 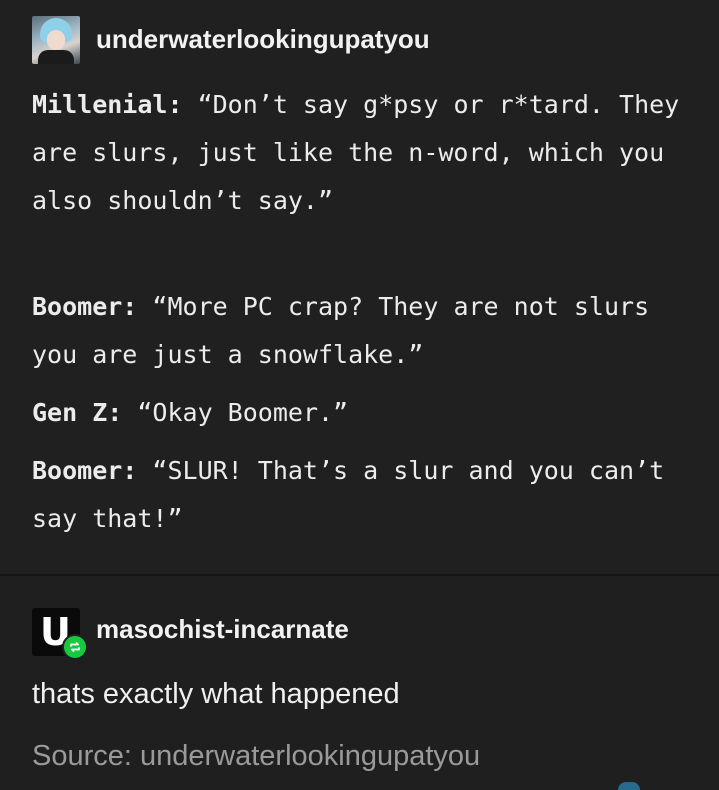 I want to click on reblogger-username: masochist-incarnate, so click(x=222, y=629).